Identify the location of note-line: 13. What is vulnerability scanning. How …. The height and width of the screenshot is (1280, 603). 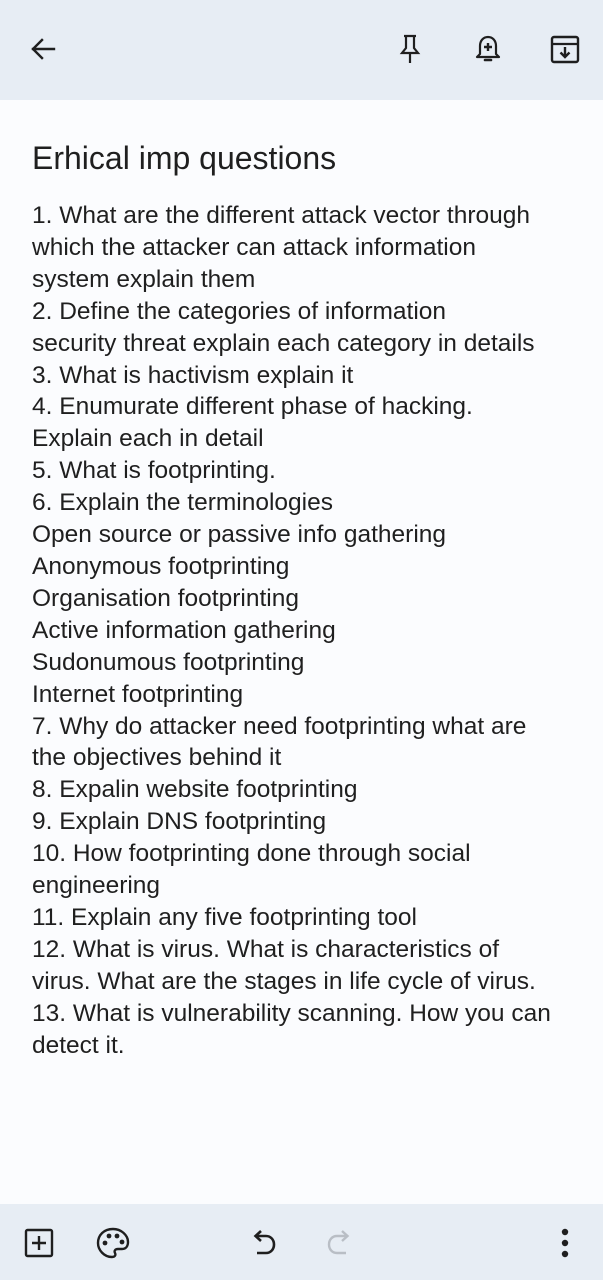
(291, 1013).